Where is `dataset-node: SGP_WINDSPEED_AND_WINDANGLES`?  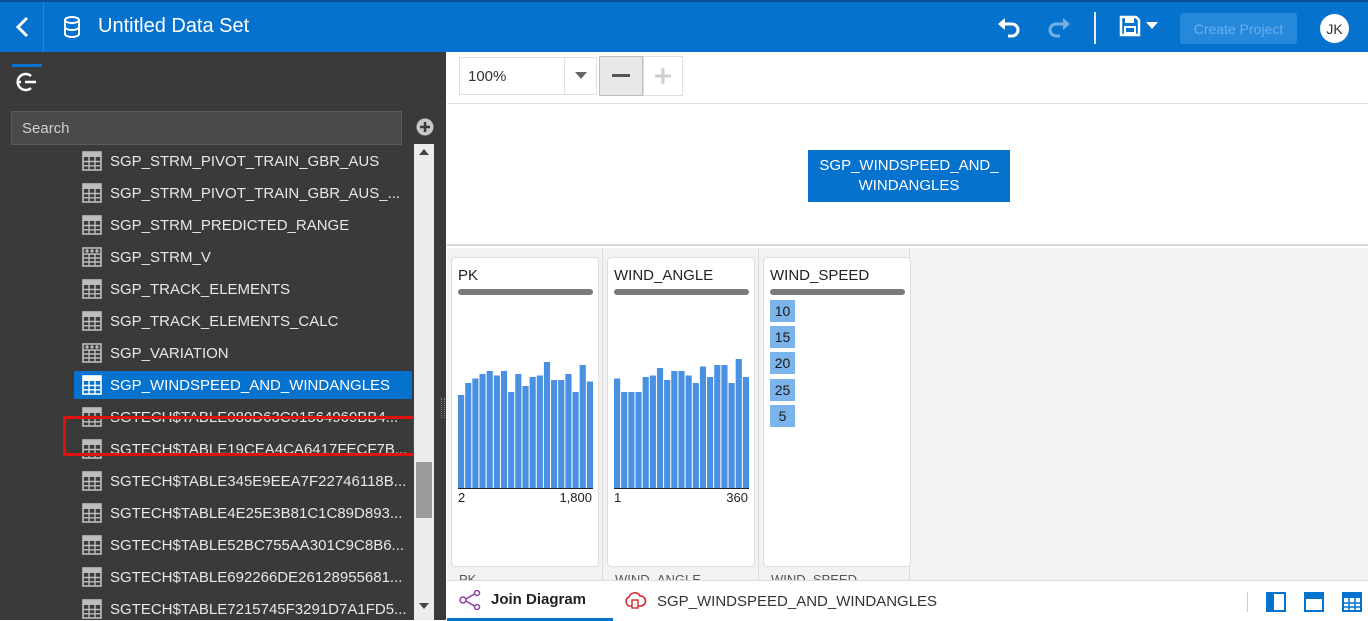
dataset-node: SGP_WINDSPEED_AND_WINDANGLES is located at coordinates (909, 176).